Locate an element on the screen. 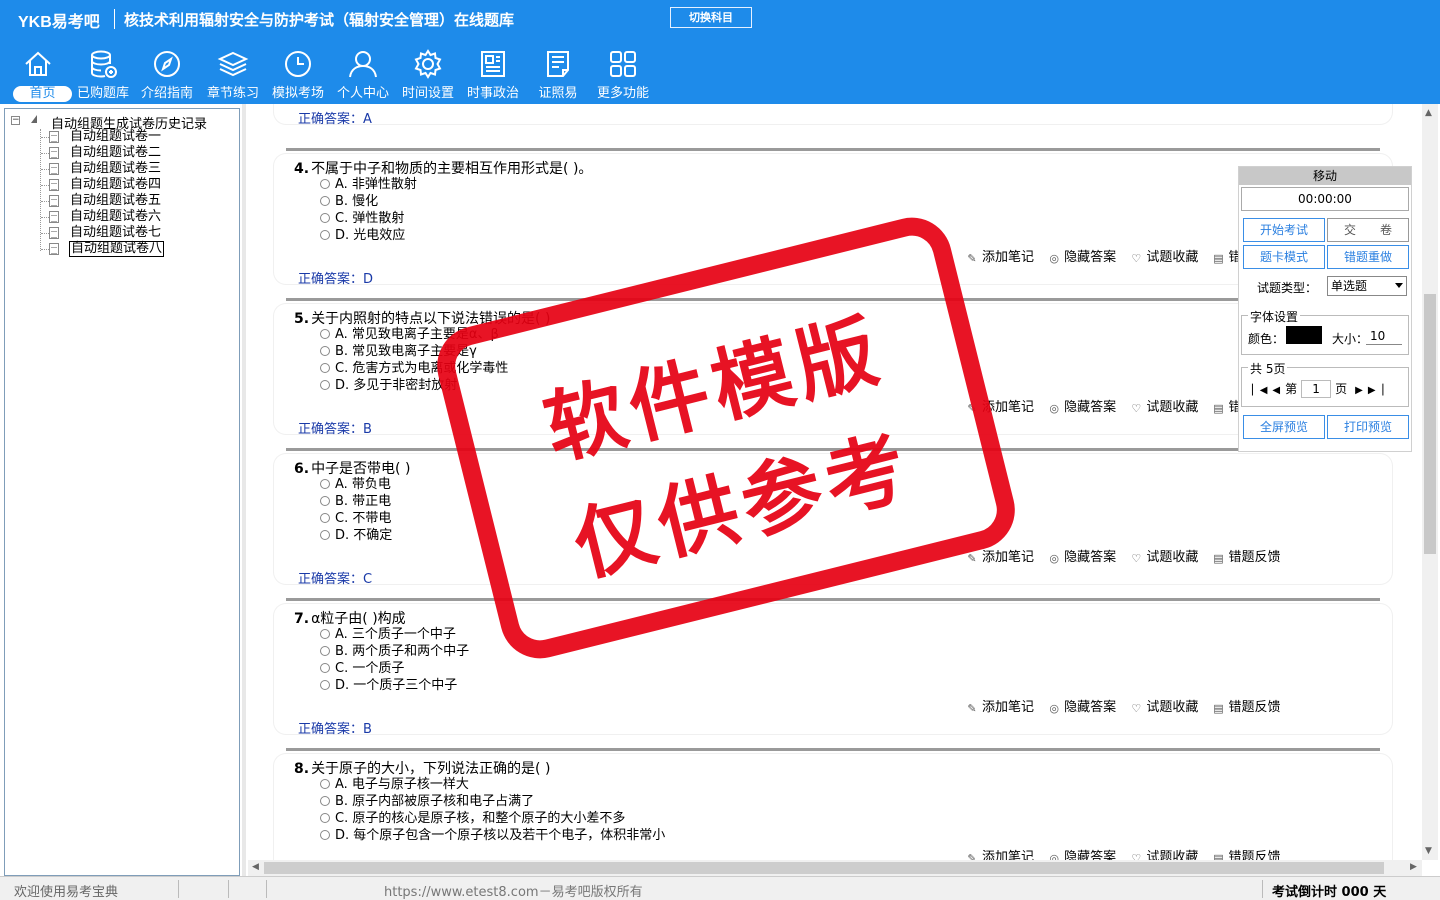 This screenshot has height=900, width=1440. tree-item-paper-2: 自动组题试卷二 is located at coordinates (136, 153).